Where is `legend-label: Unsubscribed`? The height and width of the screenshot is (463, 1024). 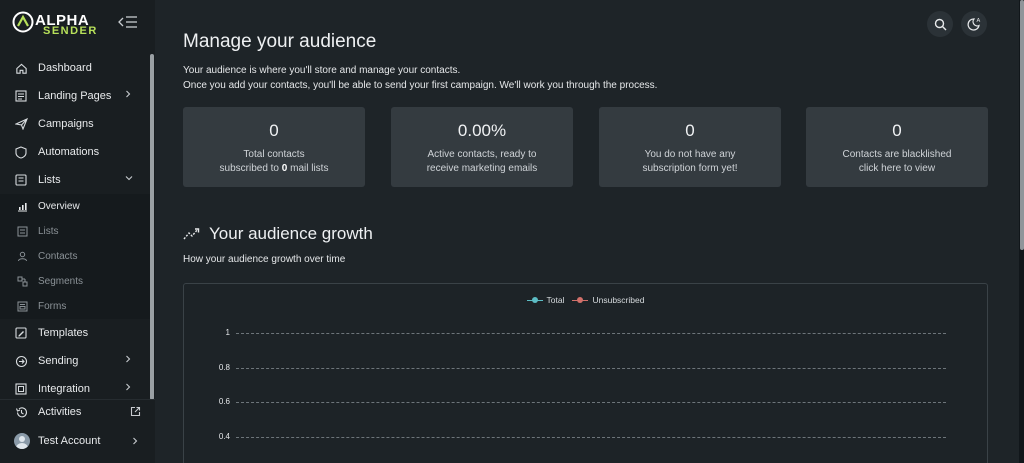 legend-label: Unsubscribed is located at coordinates (618, 300).